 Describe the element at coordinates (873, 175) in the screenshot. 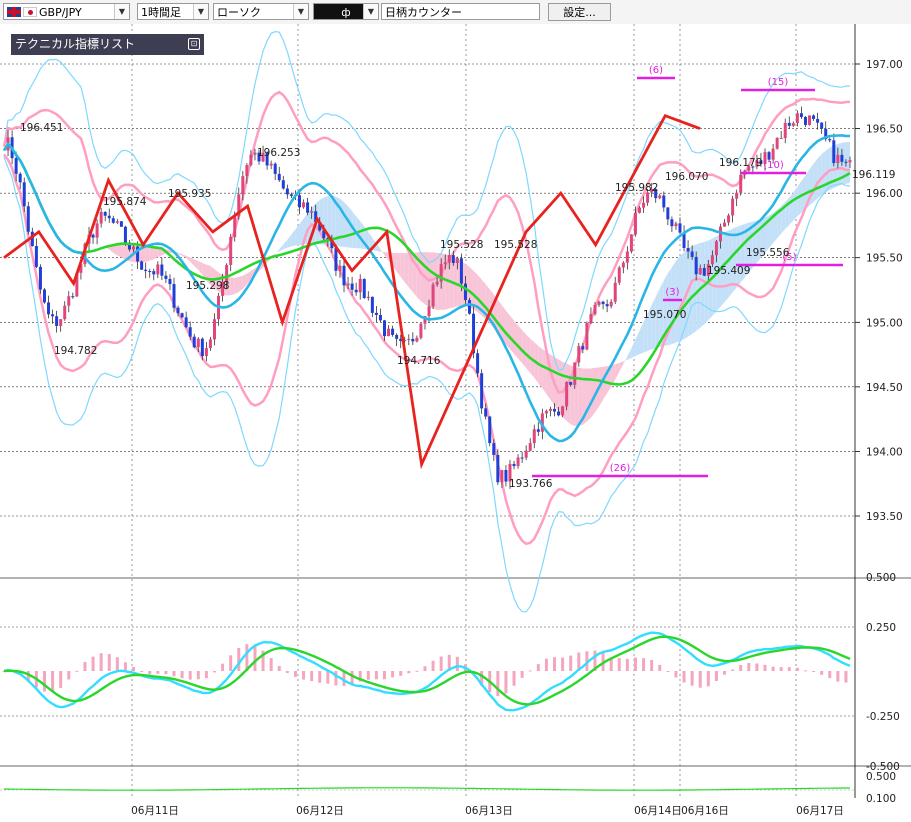

I see `price-label: 196.119` at that location.